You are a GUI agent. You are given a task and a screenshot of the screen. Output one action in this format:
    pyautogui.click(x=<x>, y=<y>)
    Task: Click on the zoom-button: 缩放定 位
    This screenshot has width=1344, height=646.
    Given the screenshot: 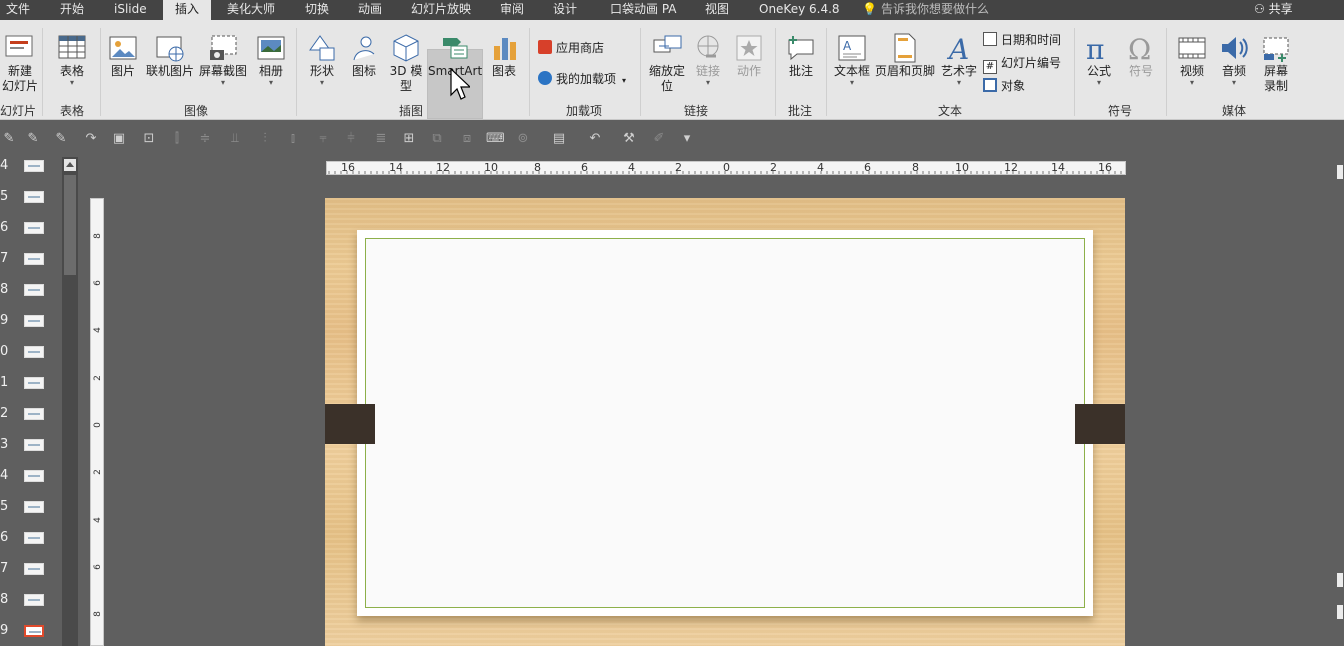 What is the action you would take?
    pyautogui.click(x=667, y=64)
    